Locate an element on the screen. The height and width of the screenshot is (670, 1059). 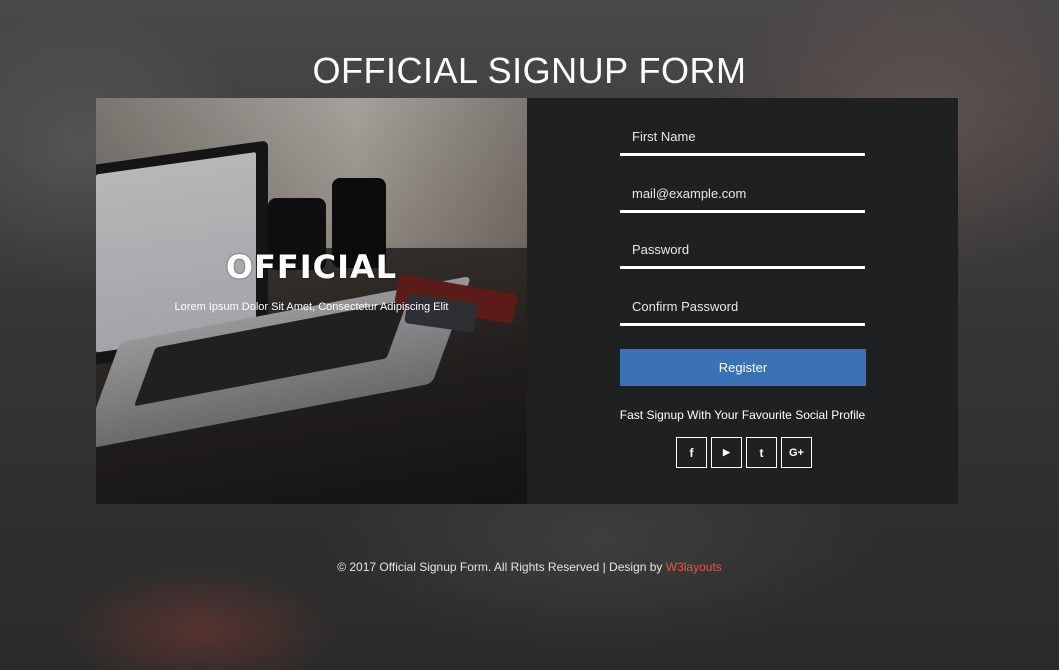
first-name-input is located at coordinates (742, 136).